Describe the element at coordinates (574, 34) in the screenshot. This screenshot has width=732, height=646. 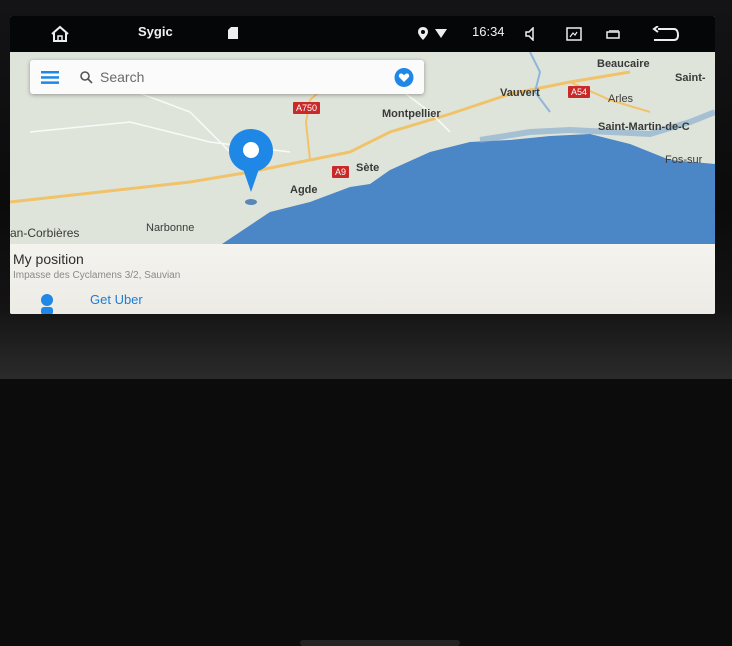
I see `screenshot-icon` at that location.